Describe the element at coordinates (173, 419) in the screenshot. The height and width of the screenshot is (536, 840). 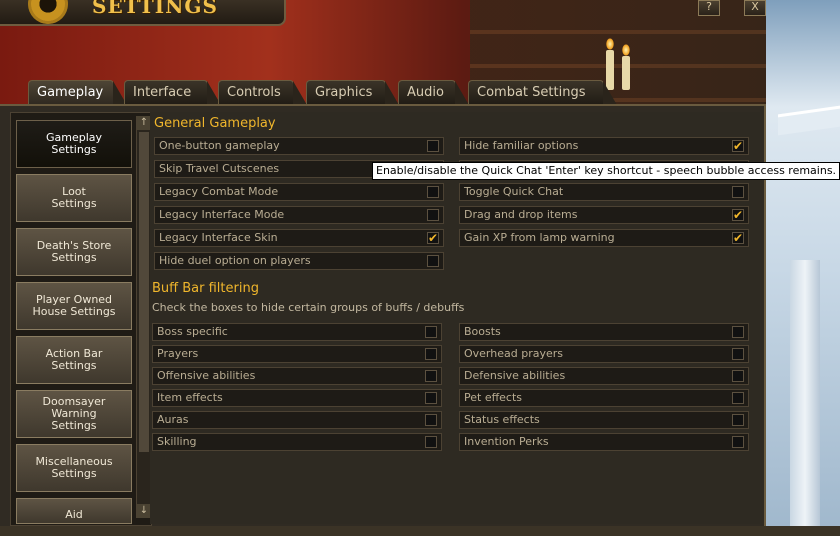
I see `option-label: Auras` at that location.